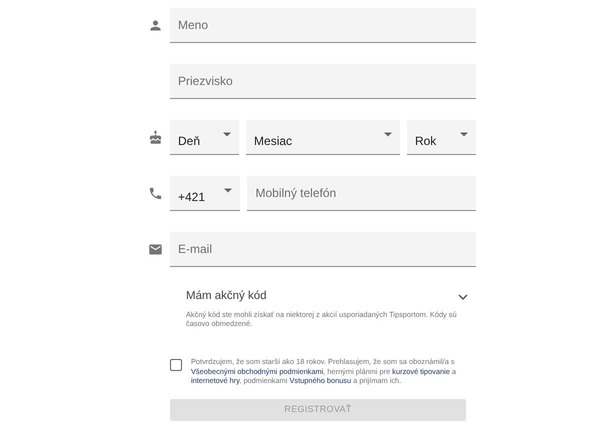  What do you see at coordinates (327, 297) in the screenshot?
I see `promo-toggle: Mám akčný kód` at bounding box center [327, 297].